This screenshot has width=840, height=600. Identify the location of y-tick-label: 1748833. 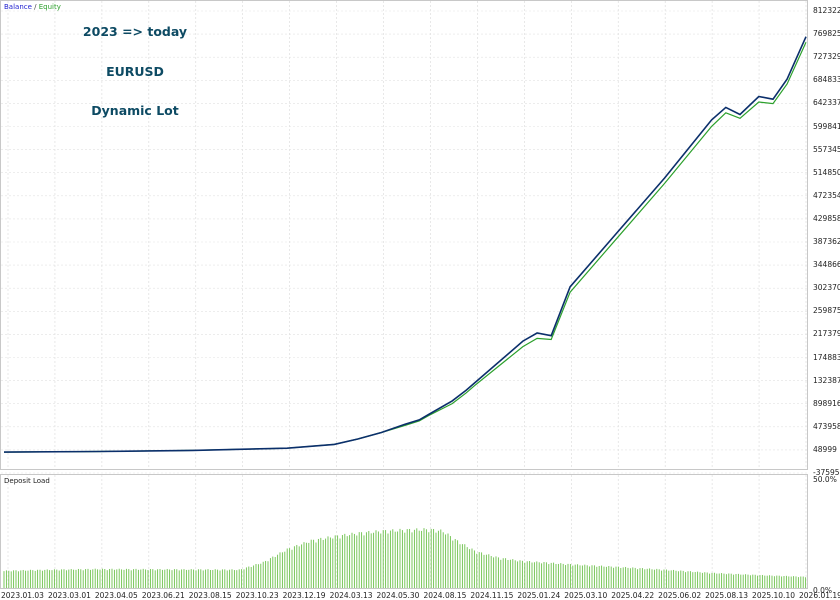
(826, 357).